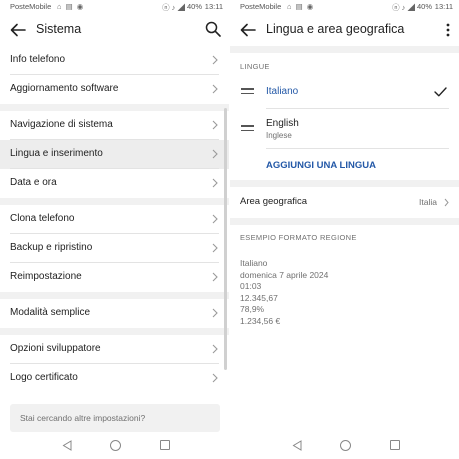  I want to click on more-vert-icon, so click(448, 30).